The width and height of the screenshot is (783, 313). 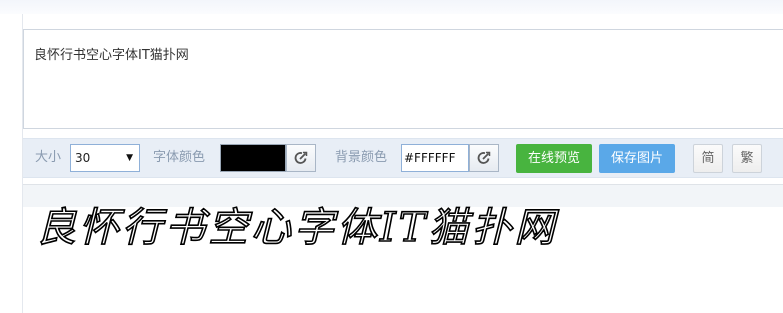 What do you see at coordinates (296, 228) in the screenshot?
I see `preview-rendered-text: 良怀行书空心字体IT猫扑网` at bounding box center [296, 228].